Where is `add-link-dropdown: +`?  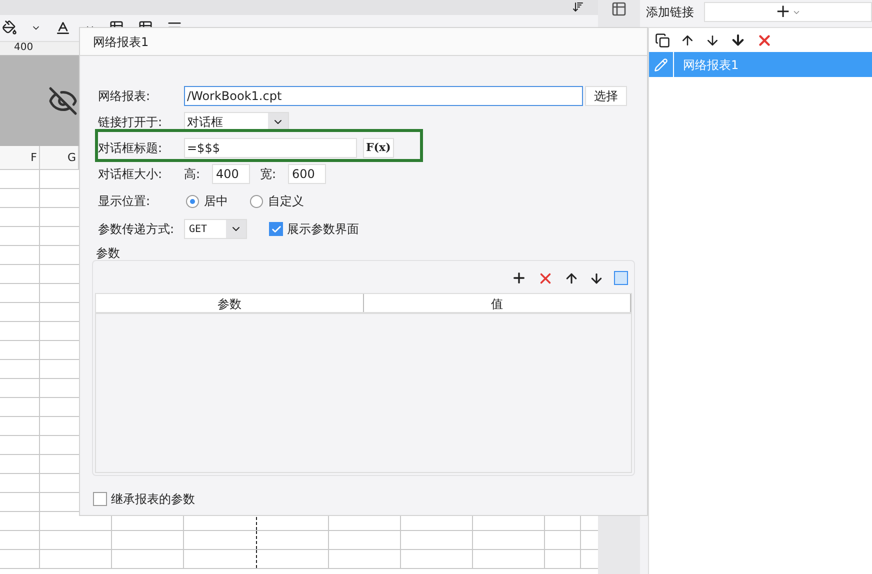 add-link-dropdown: + is located at coordinates (788, 12).